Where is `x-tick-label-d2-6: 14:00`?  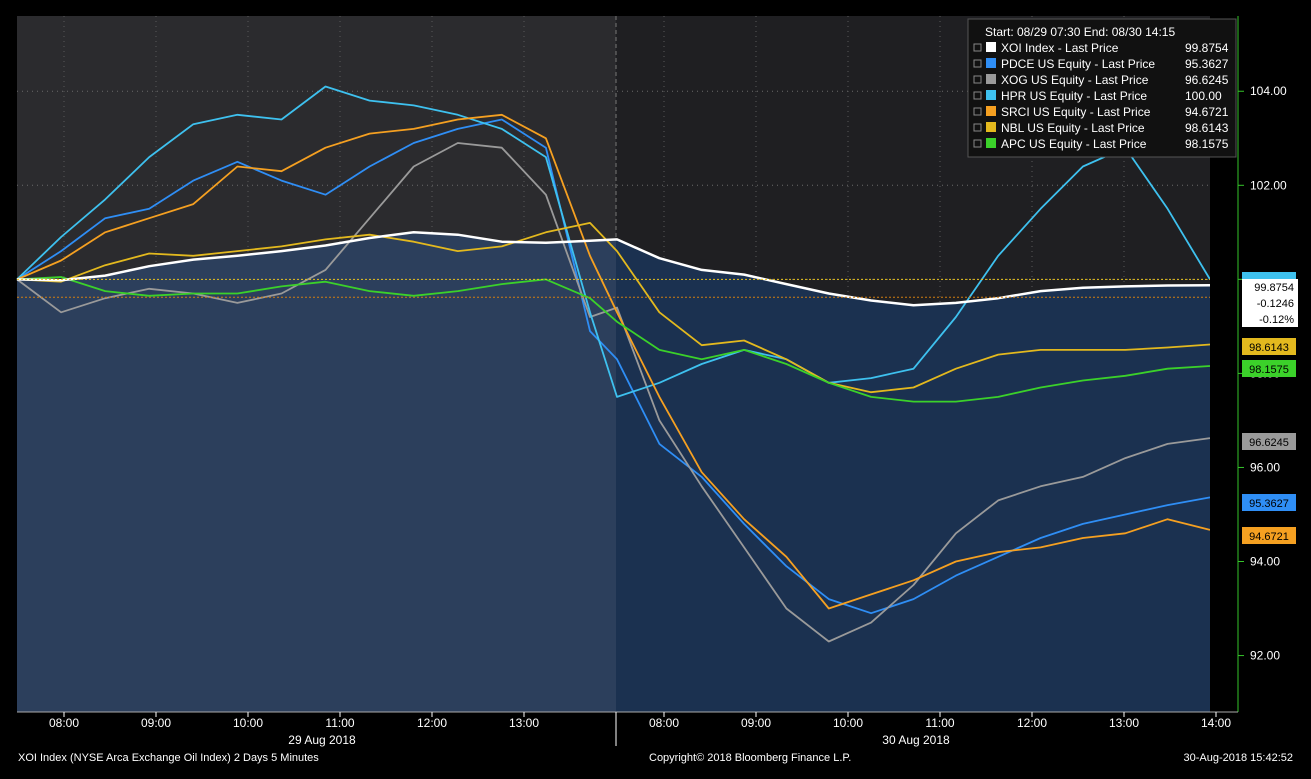
x-tick-label-d2-6: 14:00 is located at coordinates (1216, 723).